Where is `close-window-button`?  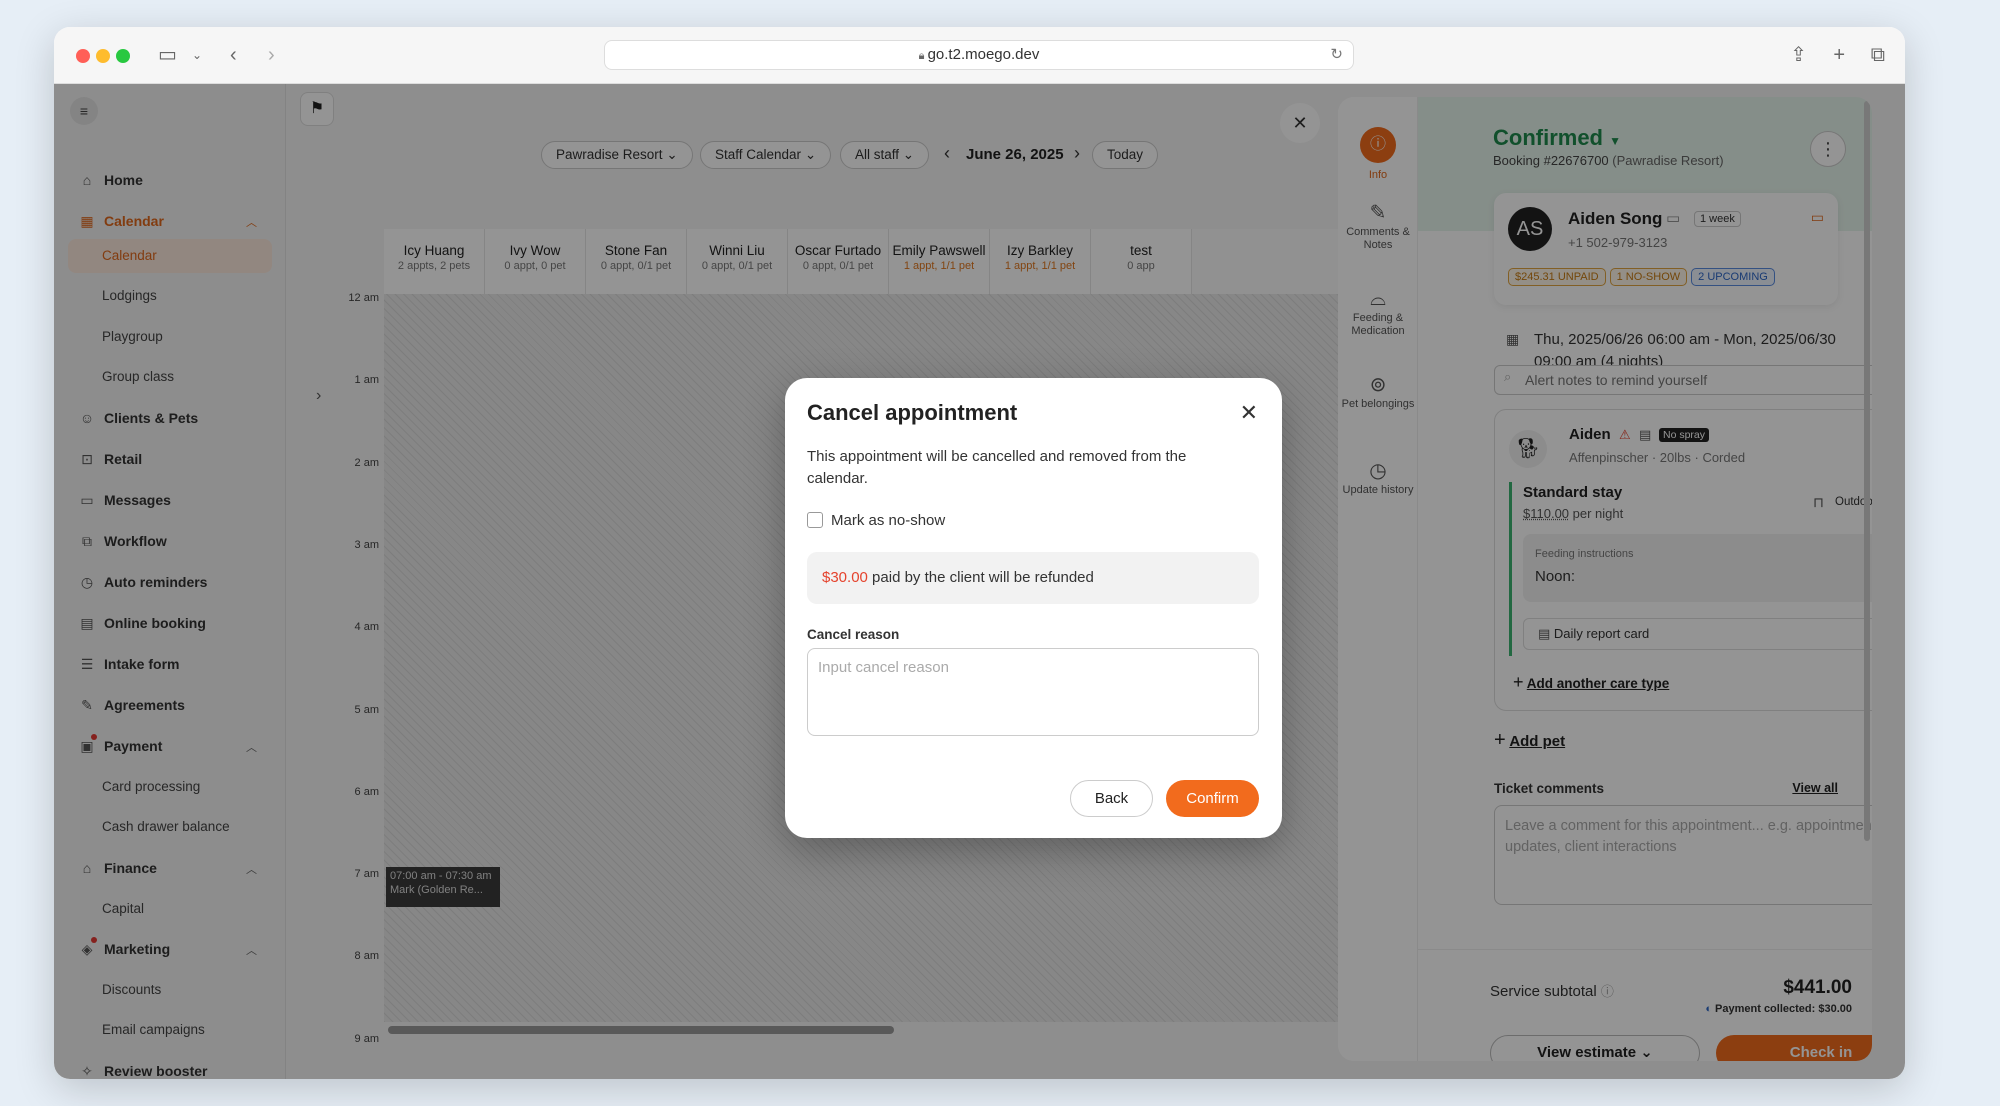
close-window-button is located at coordinates (83, 56).